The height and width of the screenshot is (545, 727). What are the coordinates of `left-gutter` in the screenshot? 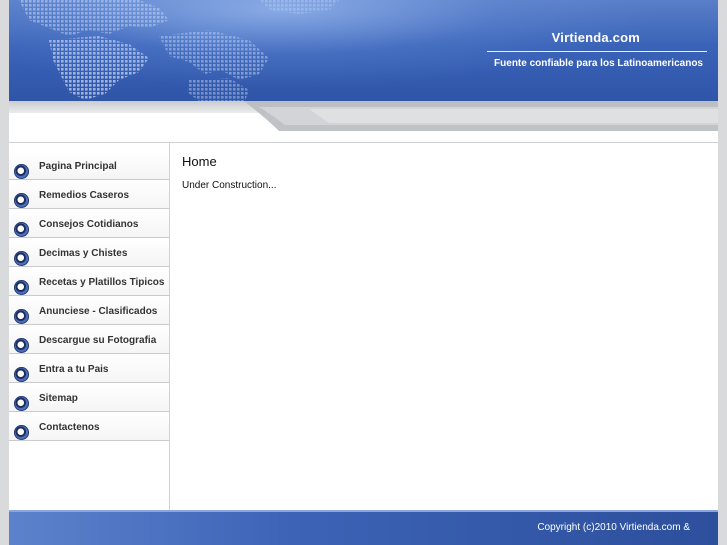 It's located at (4, 272).